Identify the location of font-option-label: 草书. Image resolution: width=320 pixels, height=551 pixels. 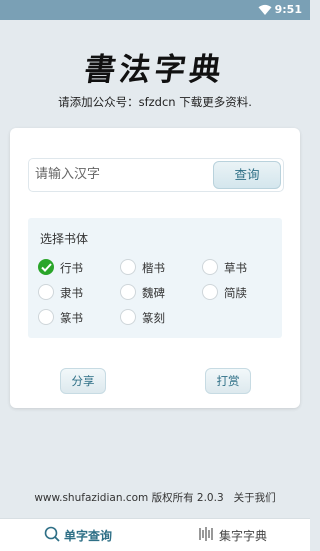
(235, 268).